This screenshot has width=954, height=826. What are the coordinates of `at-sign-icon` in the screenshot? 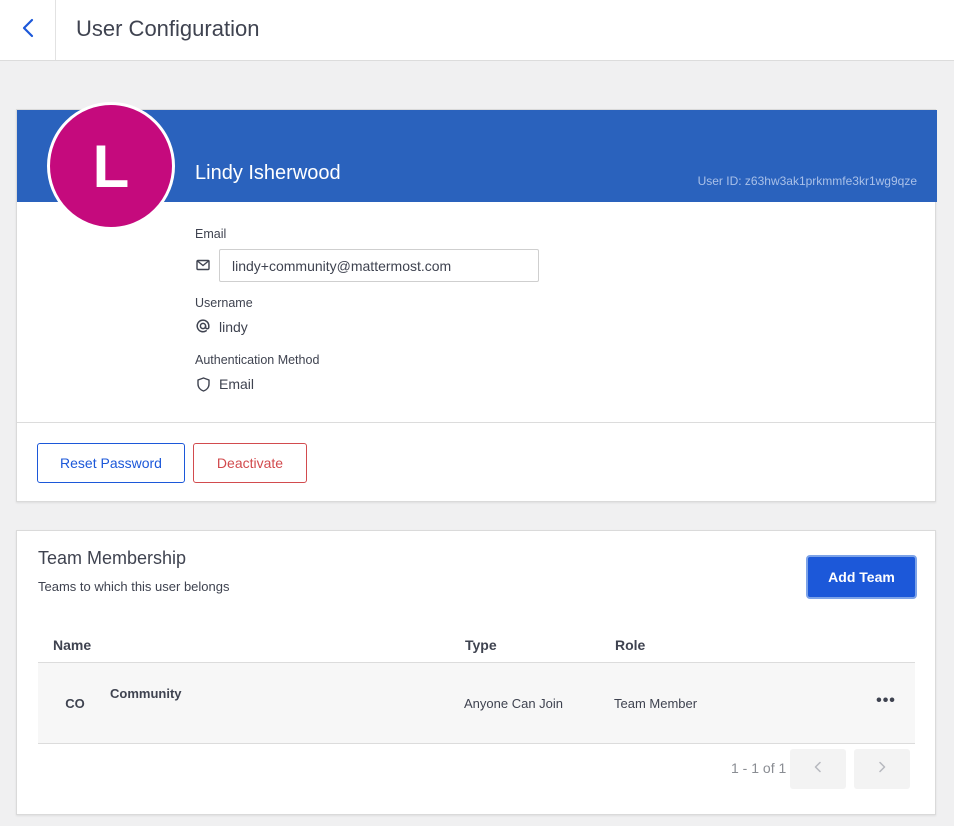 It's located at (203, 326).